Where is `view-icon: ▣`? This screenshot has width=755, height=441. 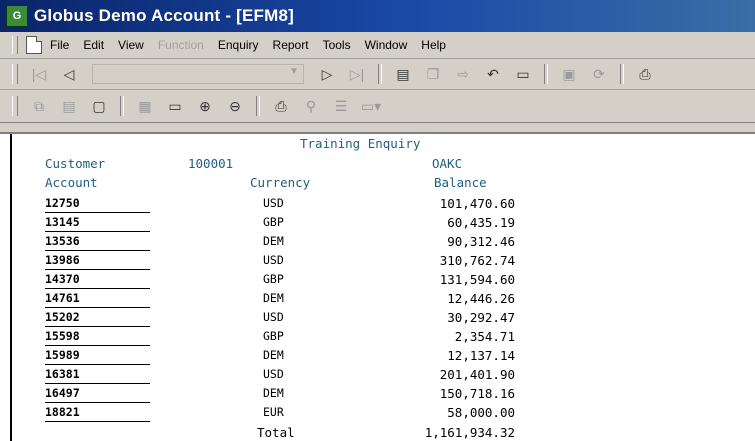 view-icon: ▣ is located at coordinates (569, 74).